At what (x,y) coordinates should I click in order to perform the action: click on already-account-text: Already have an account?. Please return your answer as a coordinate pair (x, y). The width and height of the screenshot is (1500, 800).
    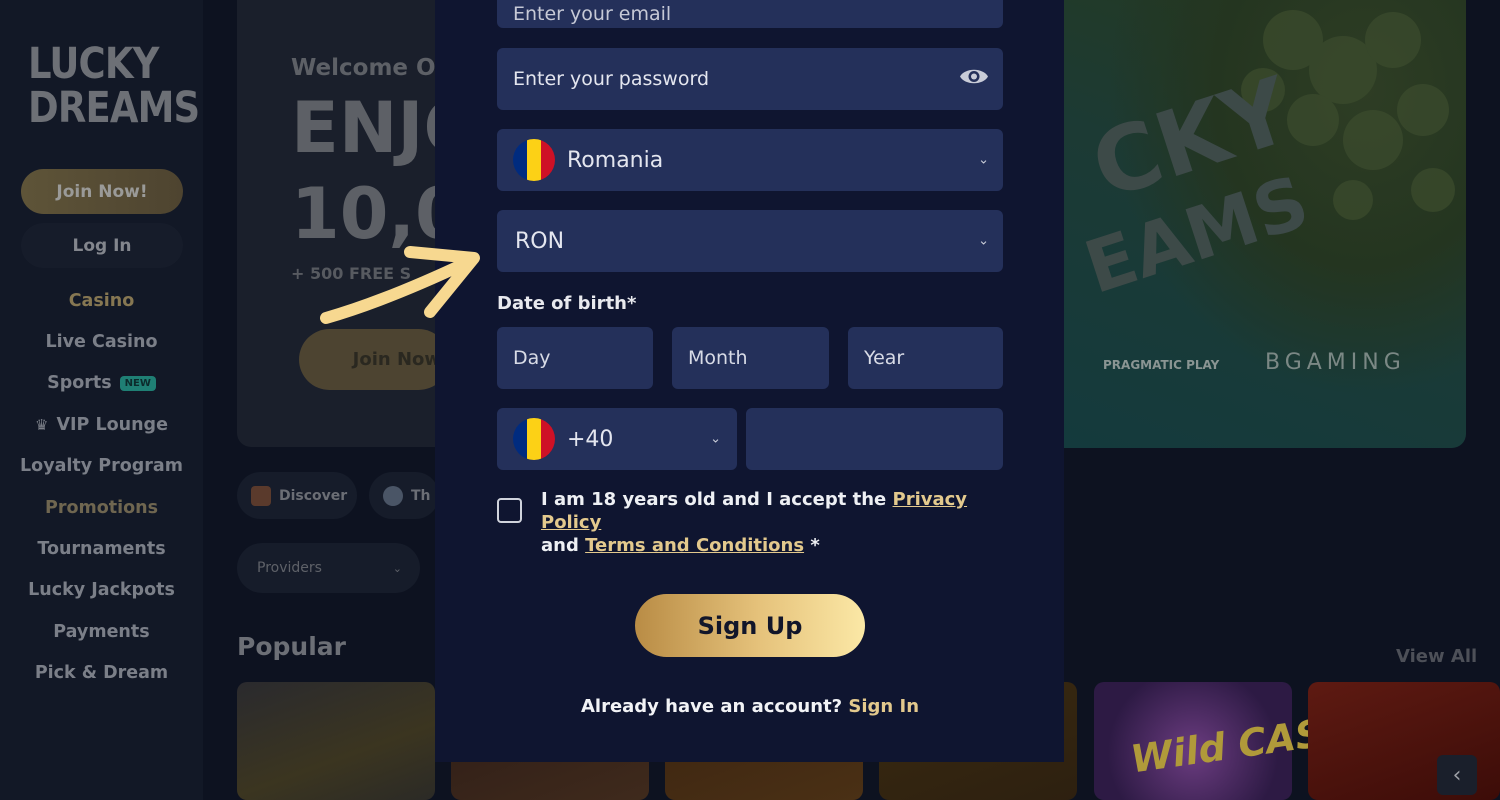
    Looking at the image, I should click on (714, 706).